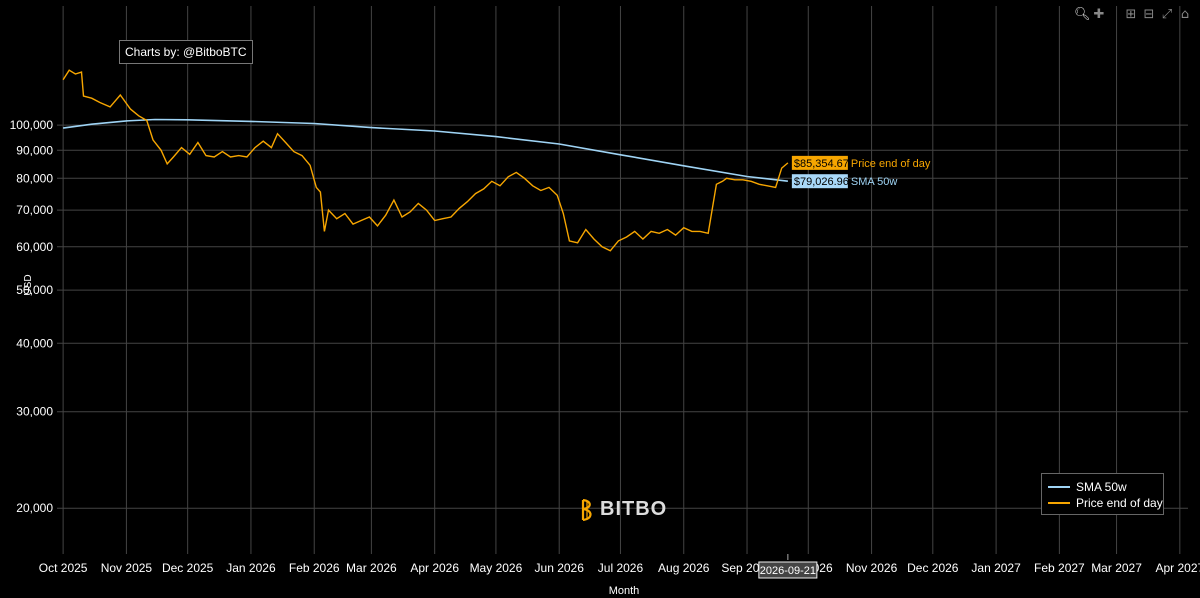  I want to click on x-tick-label: Feb 2027, so click(1059, 568).